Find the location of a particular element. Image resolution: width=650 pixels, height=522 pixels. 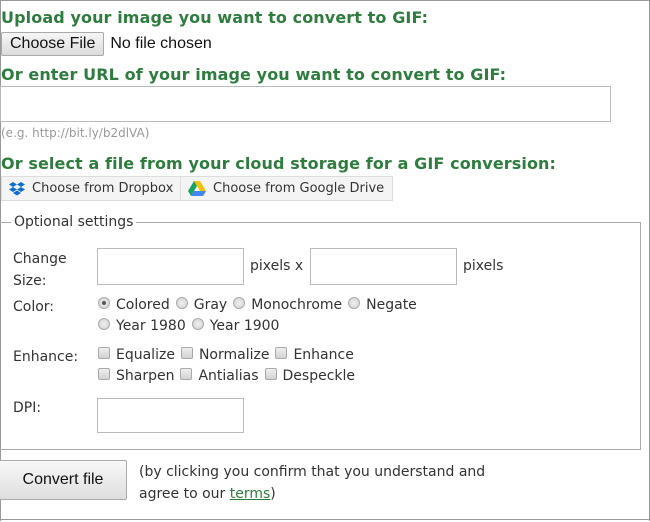

enhance-label: Enhance: is located at coordinates (46, 357).